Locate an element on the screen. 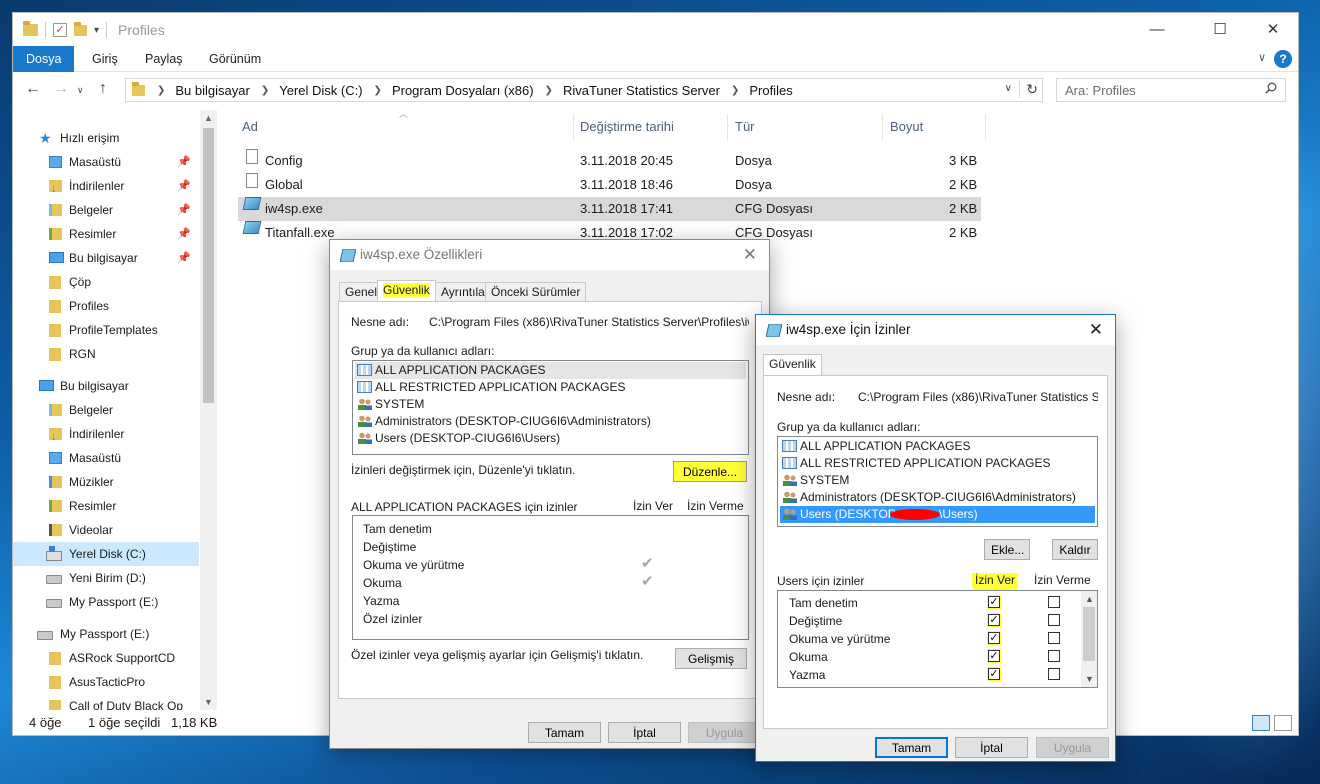  deny-write-checkbox is located at coordinates (1054, 674).